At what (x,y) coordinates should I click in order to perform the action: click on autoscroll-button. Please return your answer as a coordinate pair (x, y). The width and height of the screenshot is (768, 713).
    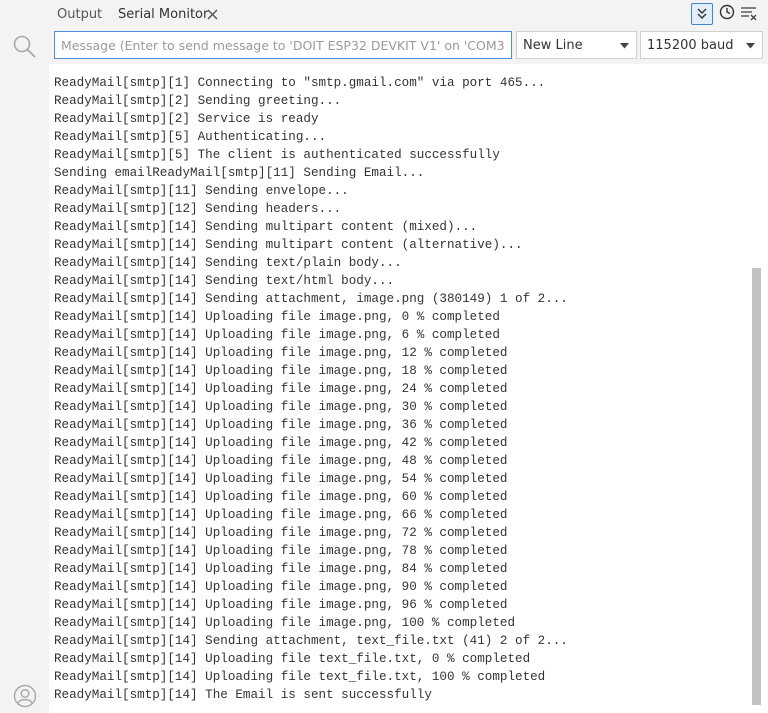
    Looking at the image, I should click on (702, 14).